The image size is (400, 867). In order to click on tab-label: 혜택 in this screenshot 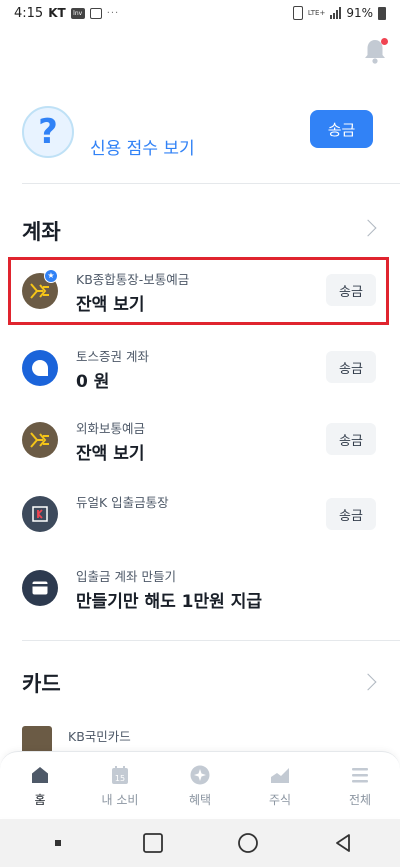, I will do `click(200, 800)`.